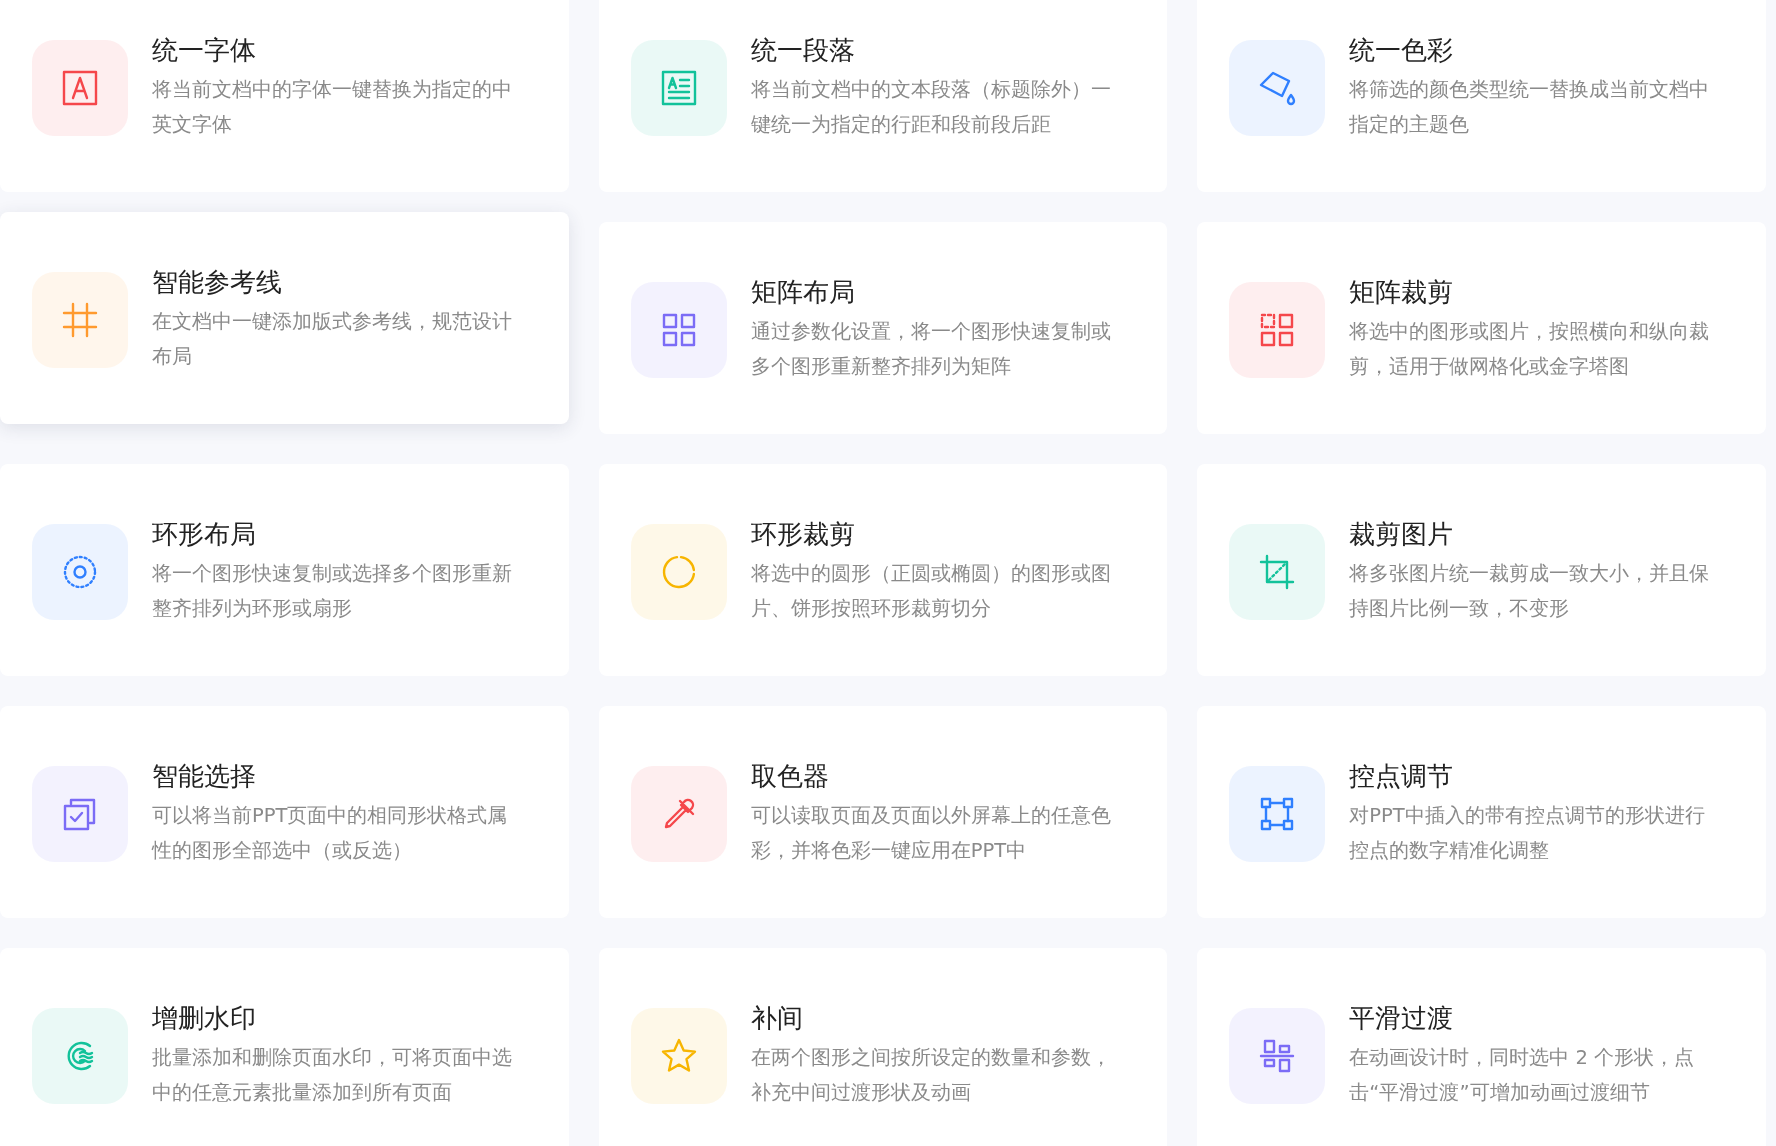 The height and width of the screenshot is (1146, 1776). I want to click on feature-card: 智能选择 可以将当前PPT页面中的相同形状格式属 性的图形全部选中（或反选）, so click(284, 812).